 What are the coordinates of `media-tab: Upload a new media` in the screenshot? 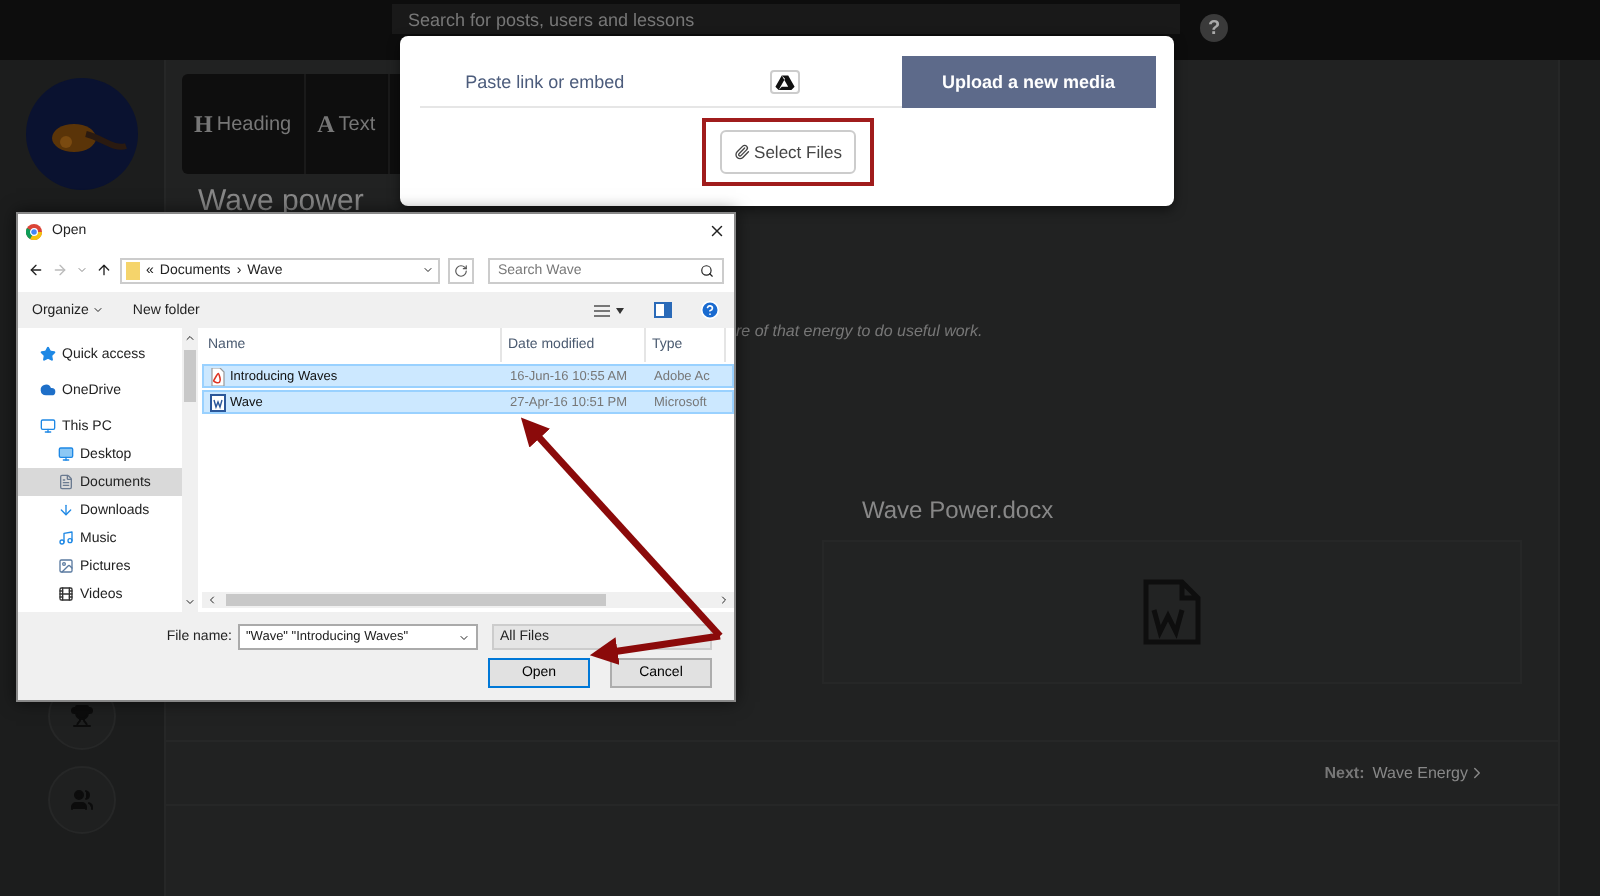 It's located at (1028, 82).